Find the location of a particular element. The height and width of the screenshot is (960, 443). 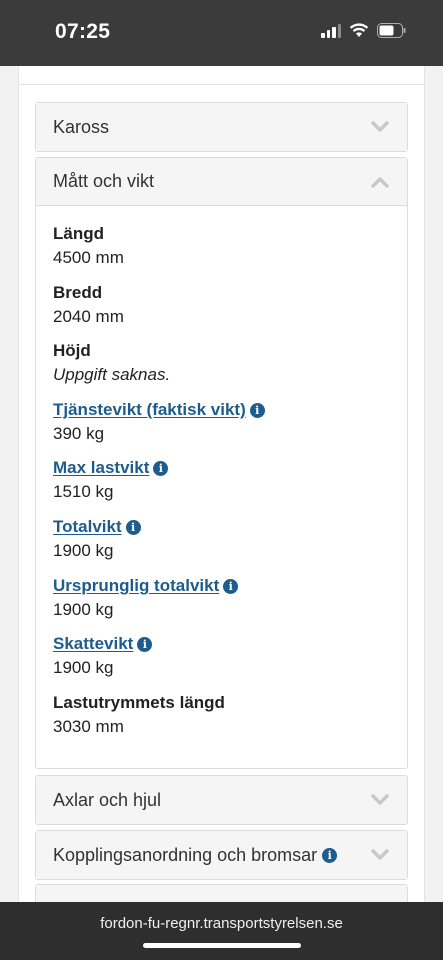

status-time: 07:25 is located at coordinates (83, 31).